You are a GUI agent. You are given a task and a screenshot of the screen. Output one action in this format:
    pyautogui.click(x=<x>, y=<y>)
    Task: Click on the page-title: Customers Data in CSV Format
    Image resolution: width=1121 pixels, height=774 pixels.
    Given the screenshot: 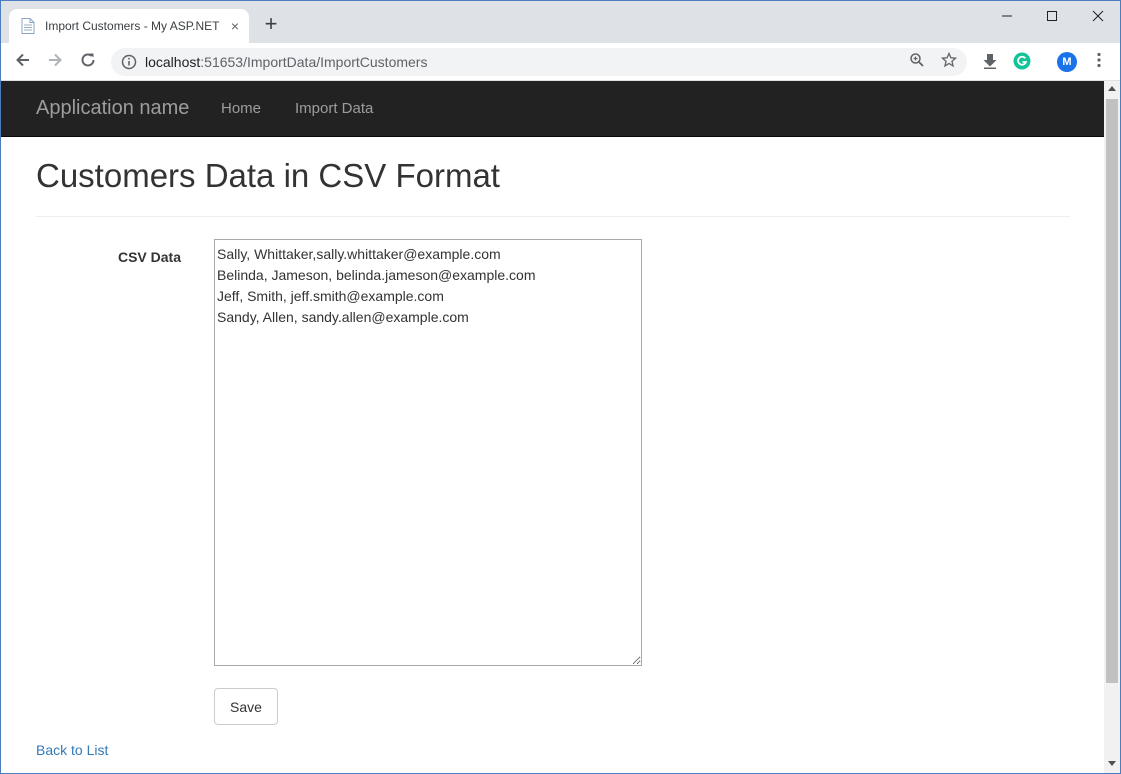 What is the action you would take?
    pyautogui.click(x=268, y=175)
    